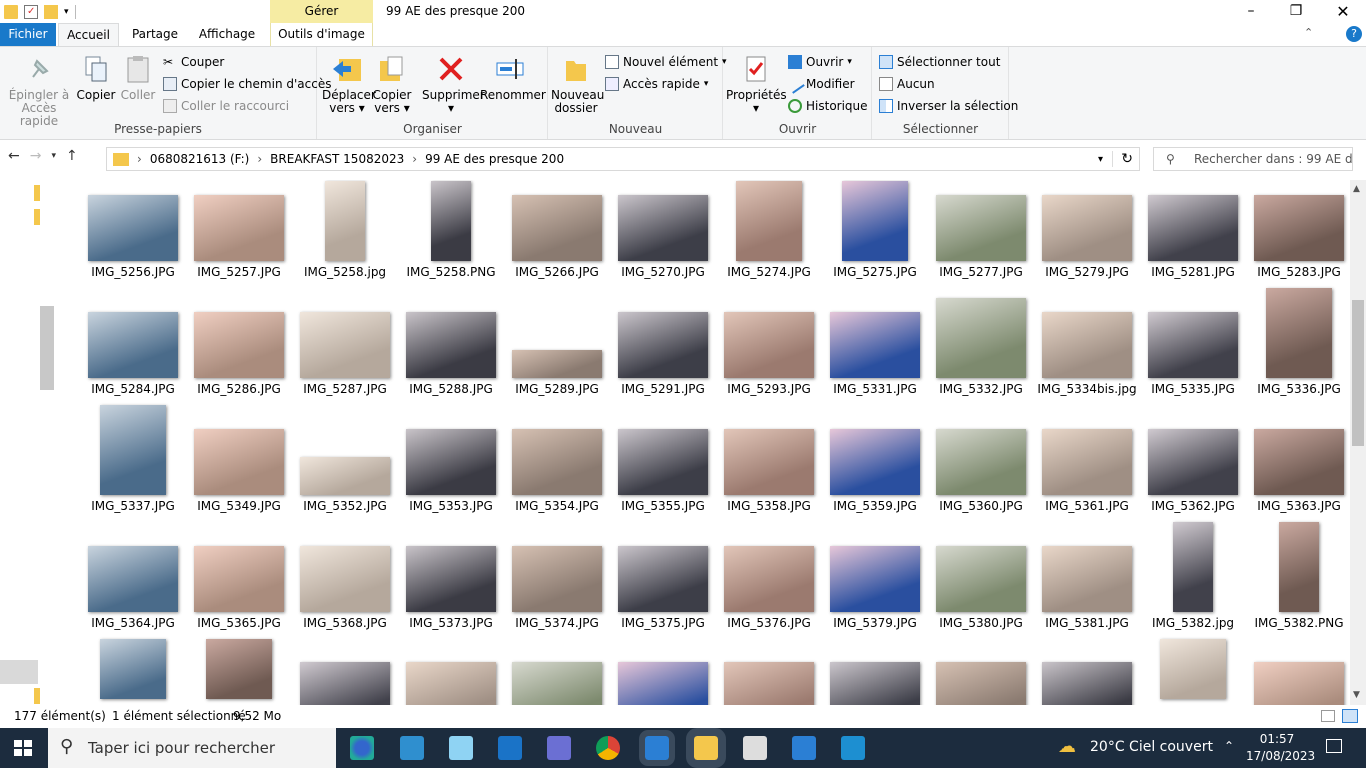 This screenshot has width=1366, height=768. I want to click on file-item: IMG_5337.JPG, so click(133, 464).